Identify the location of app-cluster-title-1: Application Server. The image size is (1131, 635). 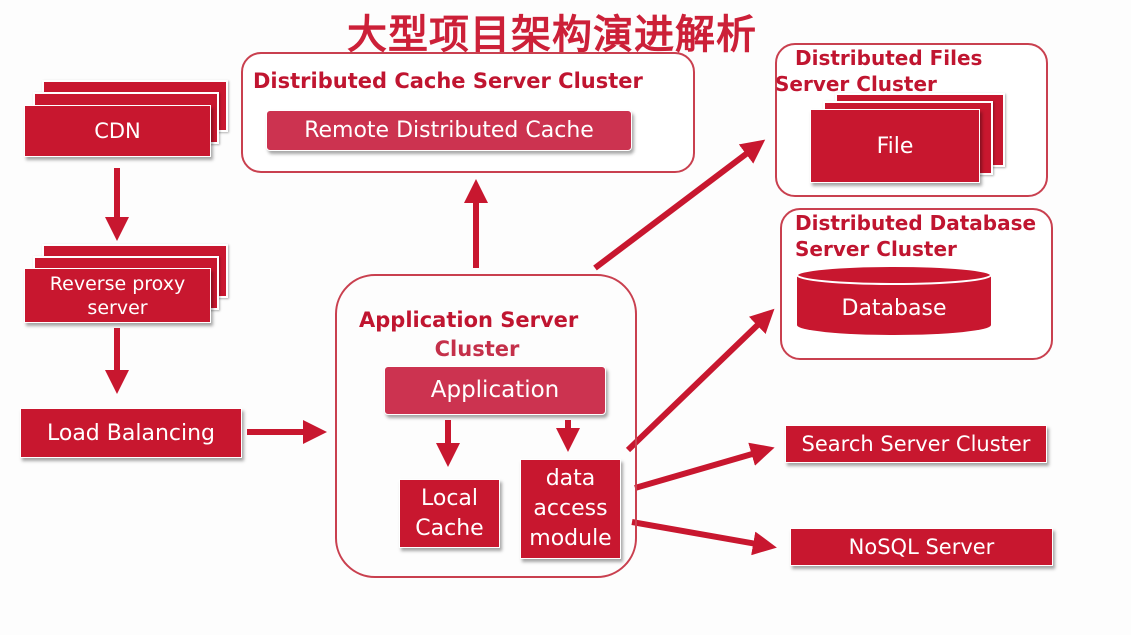
(469, 320).